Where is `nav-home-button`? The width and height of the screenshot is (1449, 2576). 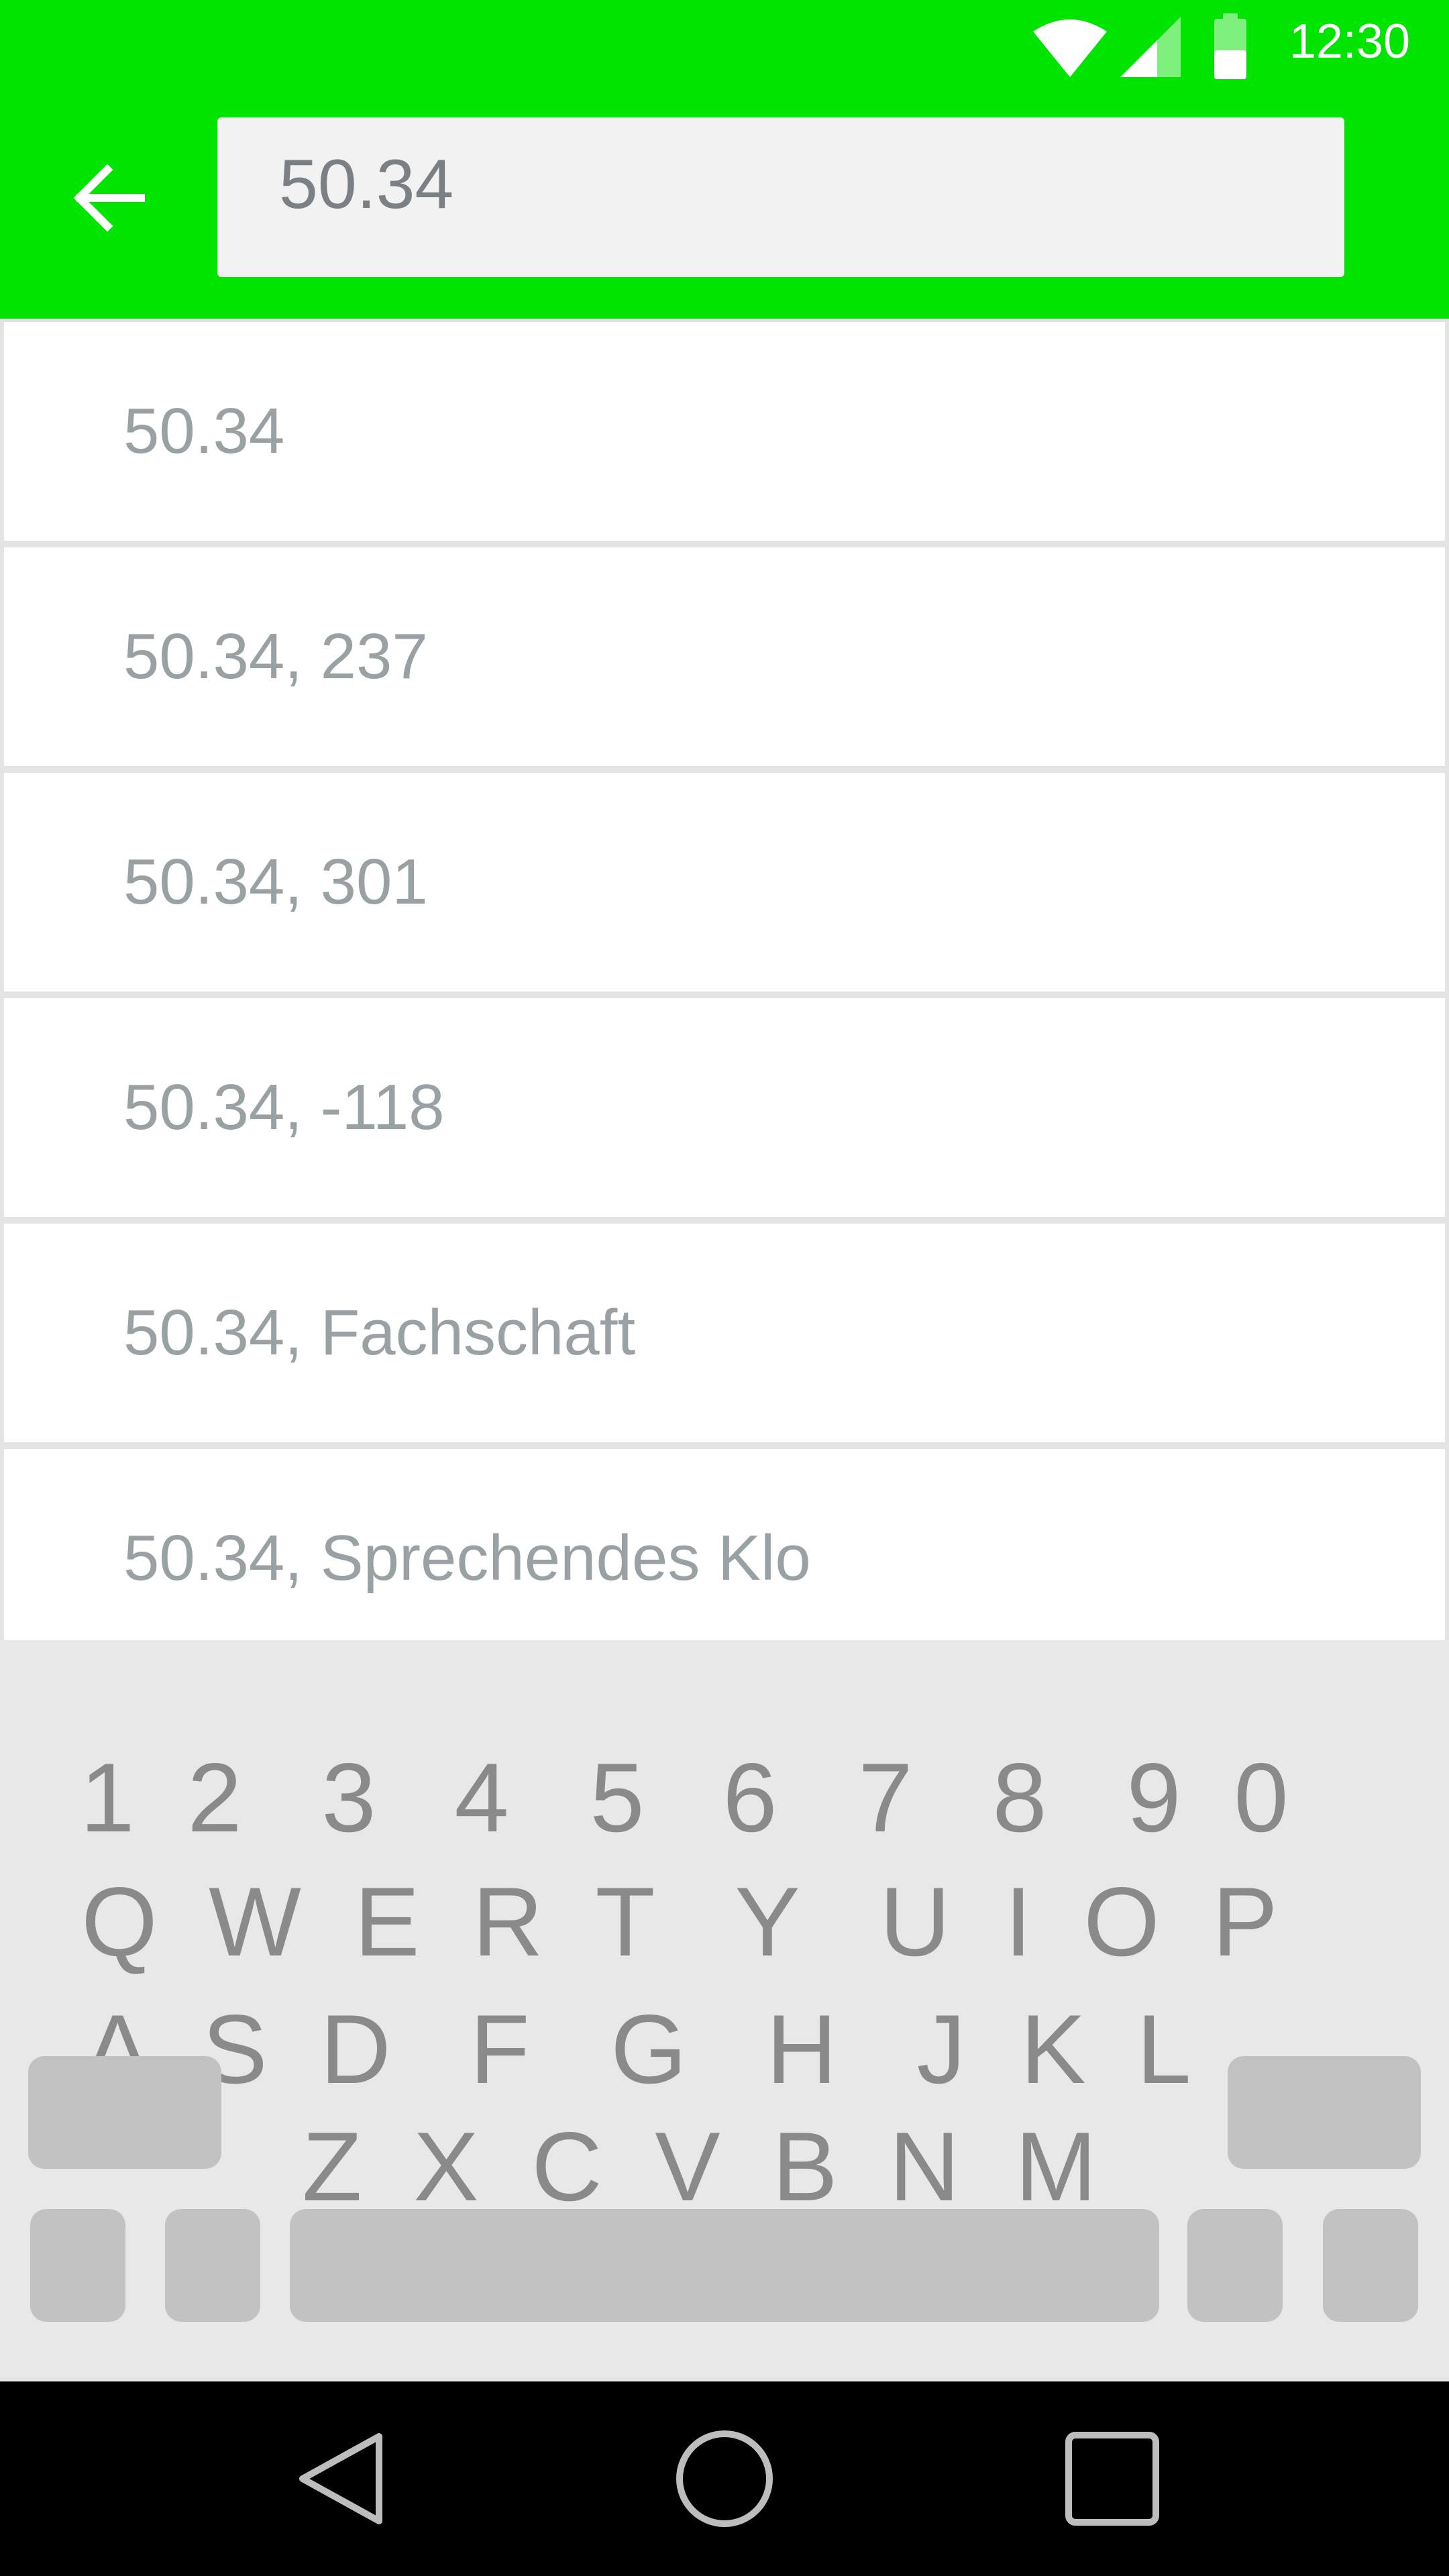 nav-home-button is located at coordinates (724, 2479).